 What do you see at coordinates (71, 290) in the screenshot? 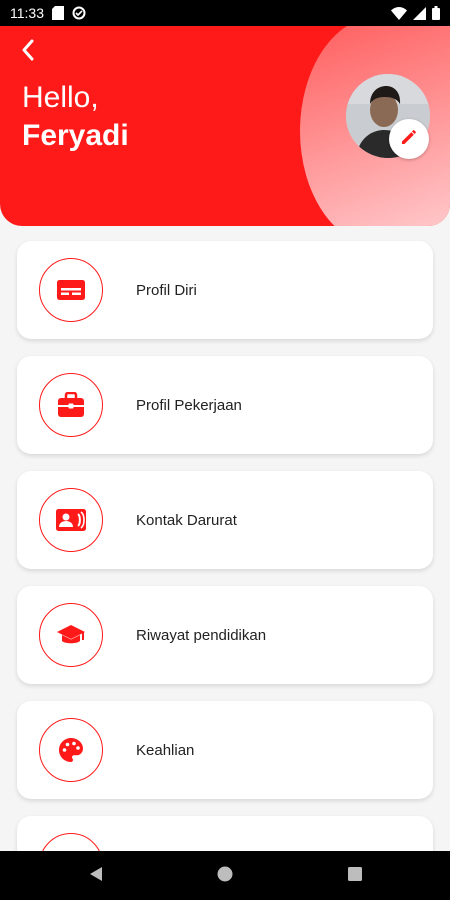
I see `id-card-icon` at bounding box center [71, 290].